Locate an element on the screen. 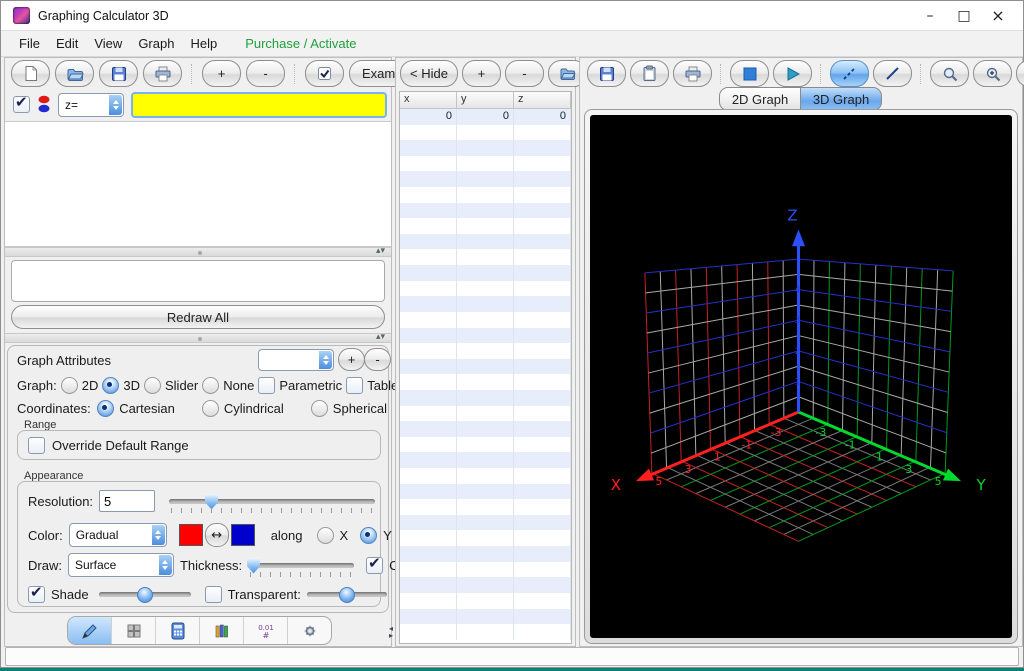 The height and width of the screenshot is (671, 1024). transparent-slider-thumb is located at coordinates (346, 594).